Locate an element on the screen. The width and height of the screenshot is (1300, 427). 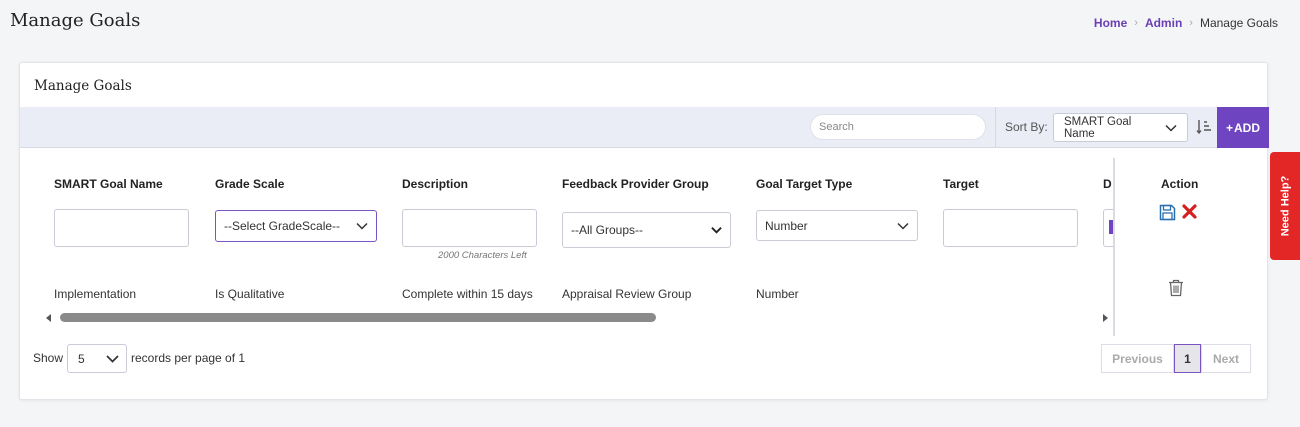
horizontal-scrollbar is located at coordinates (577, 318).